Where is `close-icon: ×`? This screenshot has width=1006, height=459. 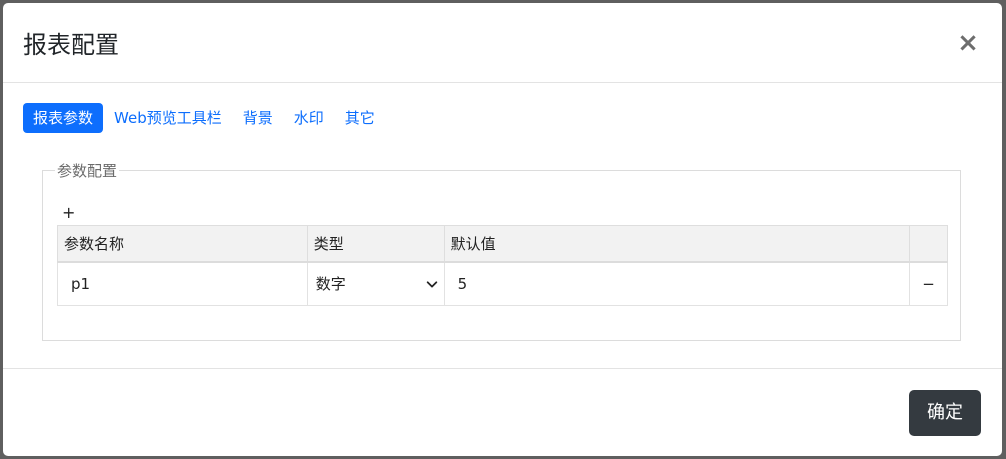 close-icon: × is located at coordinates (968, 43).